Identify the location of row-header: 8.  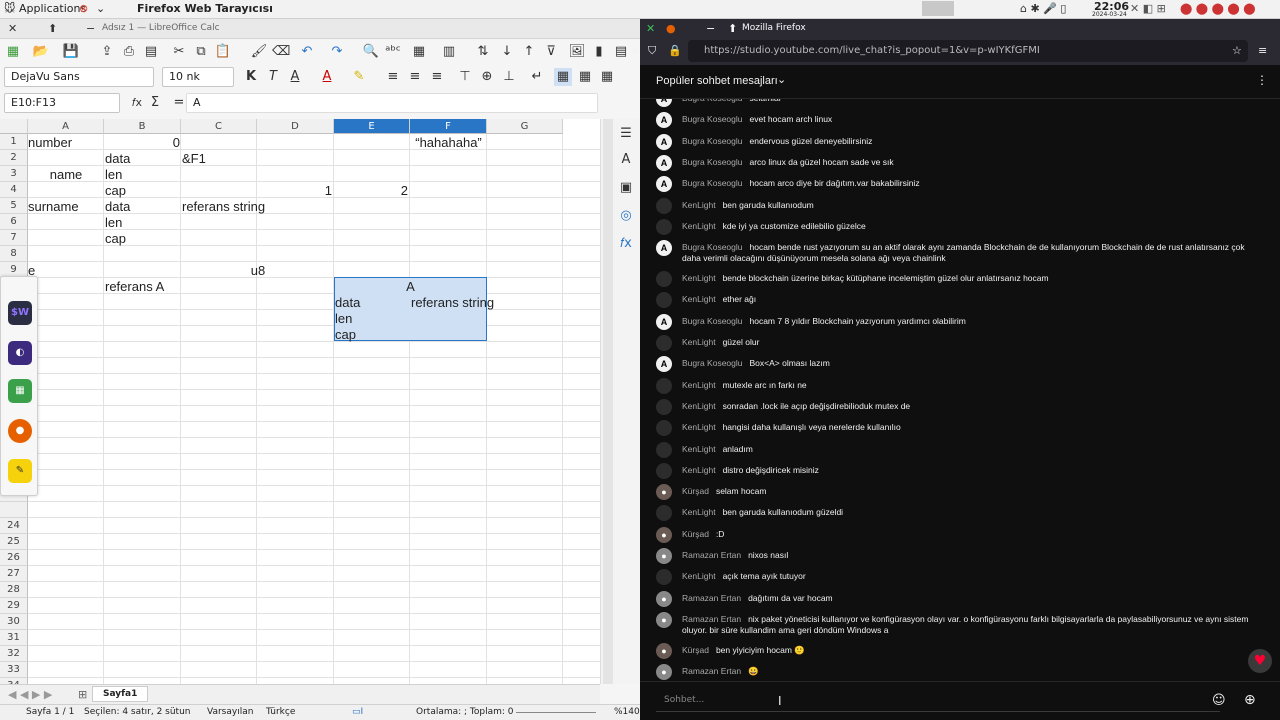
(14, 254).